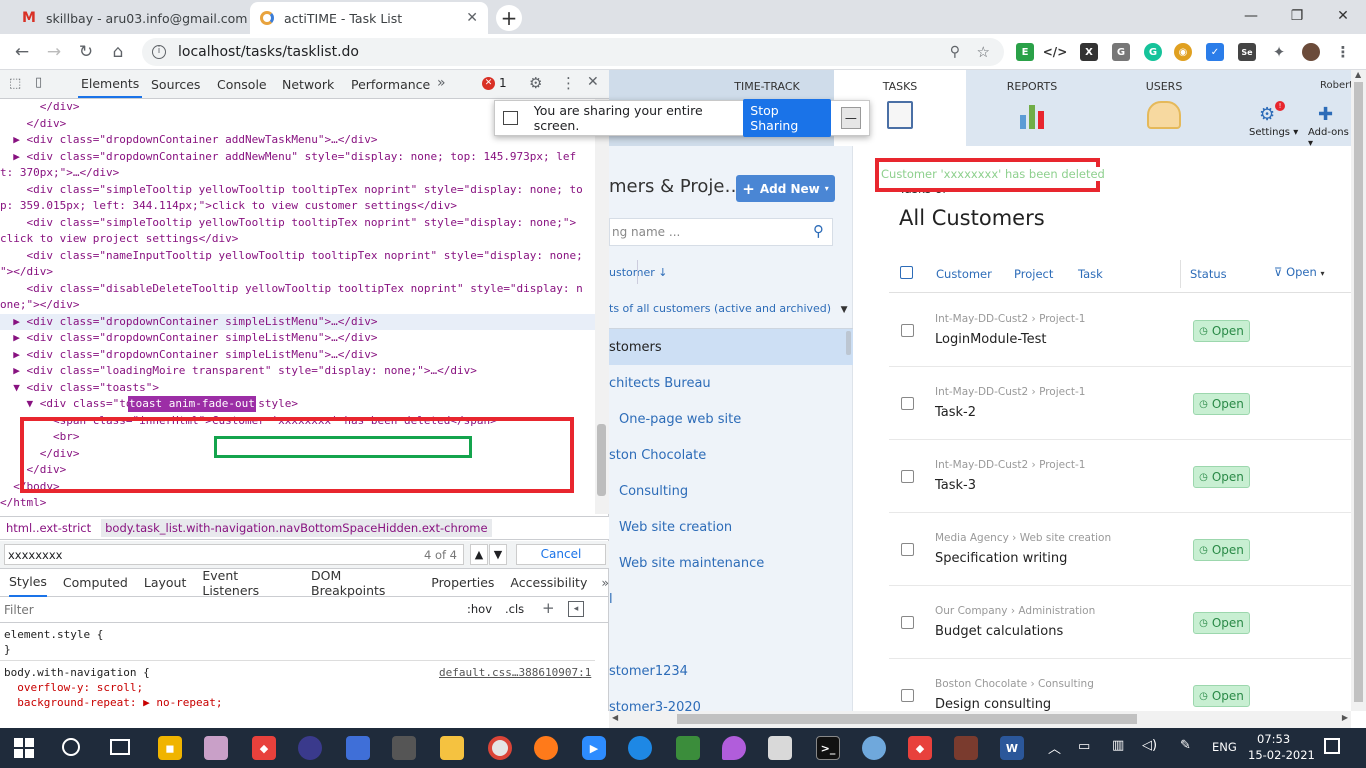  I want to click on tab-gmail: M skillbay - aru03.info@gmail.com ✕, so click(130, 18).